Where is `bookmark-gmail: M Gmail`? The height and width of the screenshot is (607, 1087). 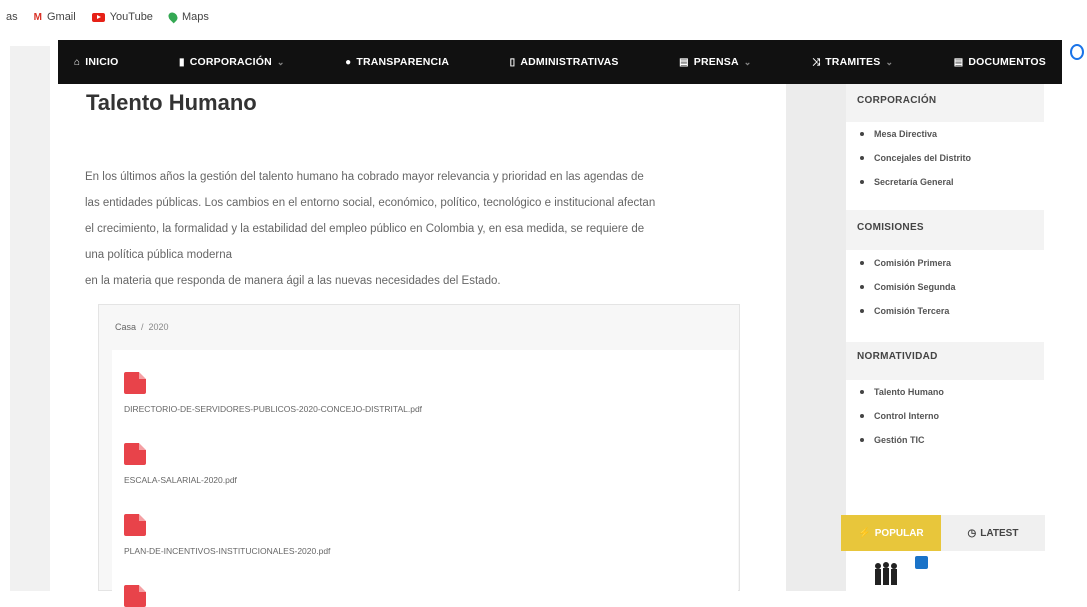
bookmark-gmail: M Gmail is located at coordinates (55, 17).